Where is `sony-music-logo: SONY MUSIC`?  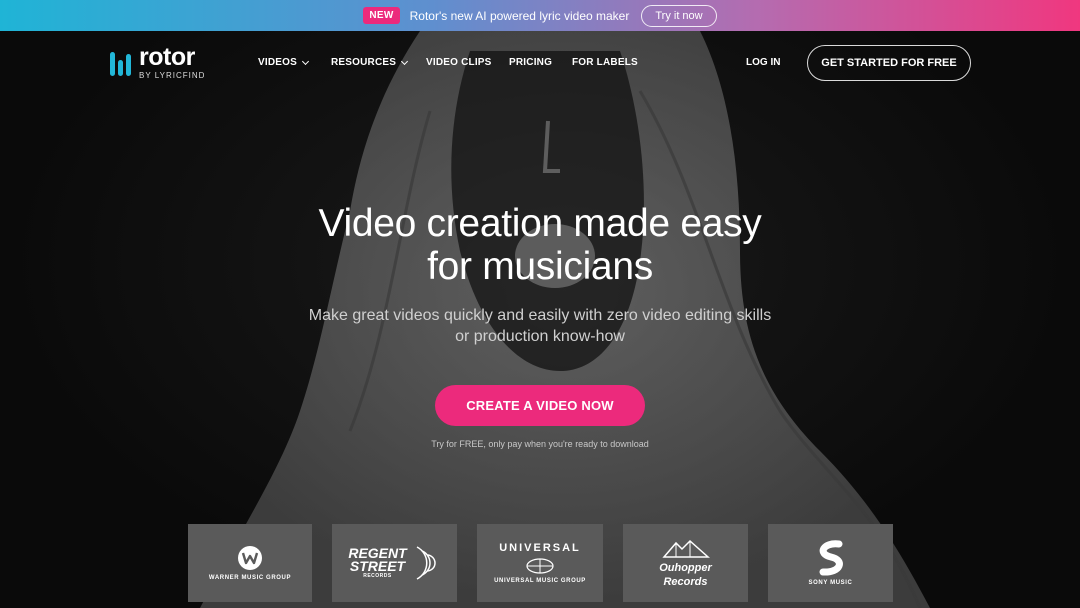
sony-music-logo: SONY MUSIC is located at coordinates (830, 563).